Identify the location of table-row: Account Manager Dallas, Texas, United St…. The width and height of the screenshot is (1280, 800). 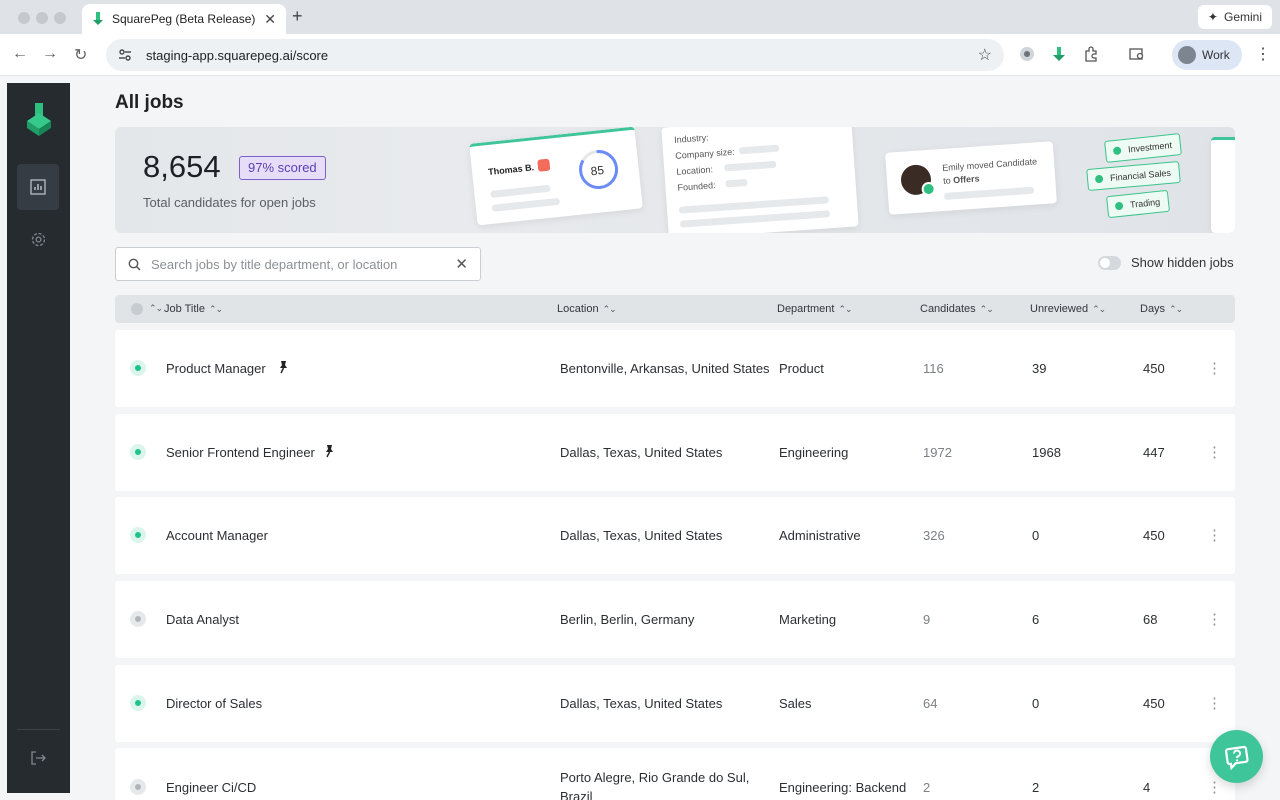
(675, 535).